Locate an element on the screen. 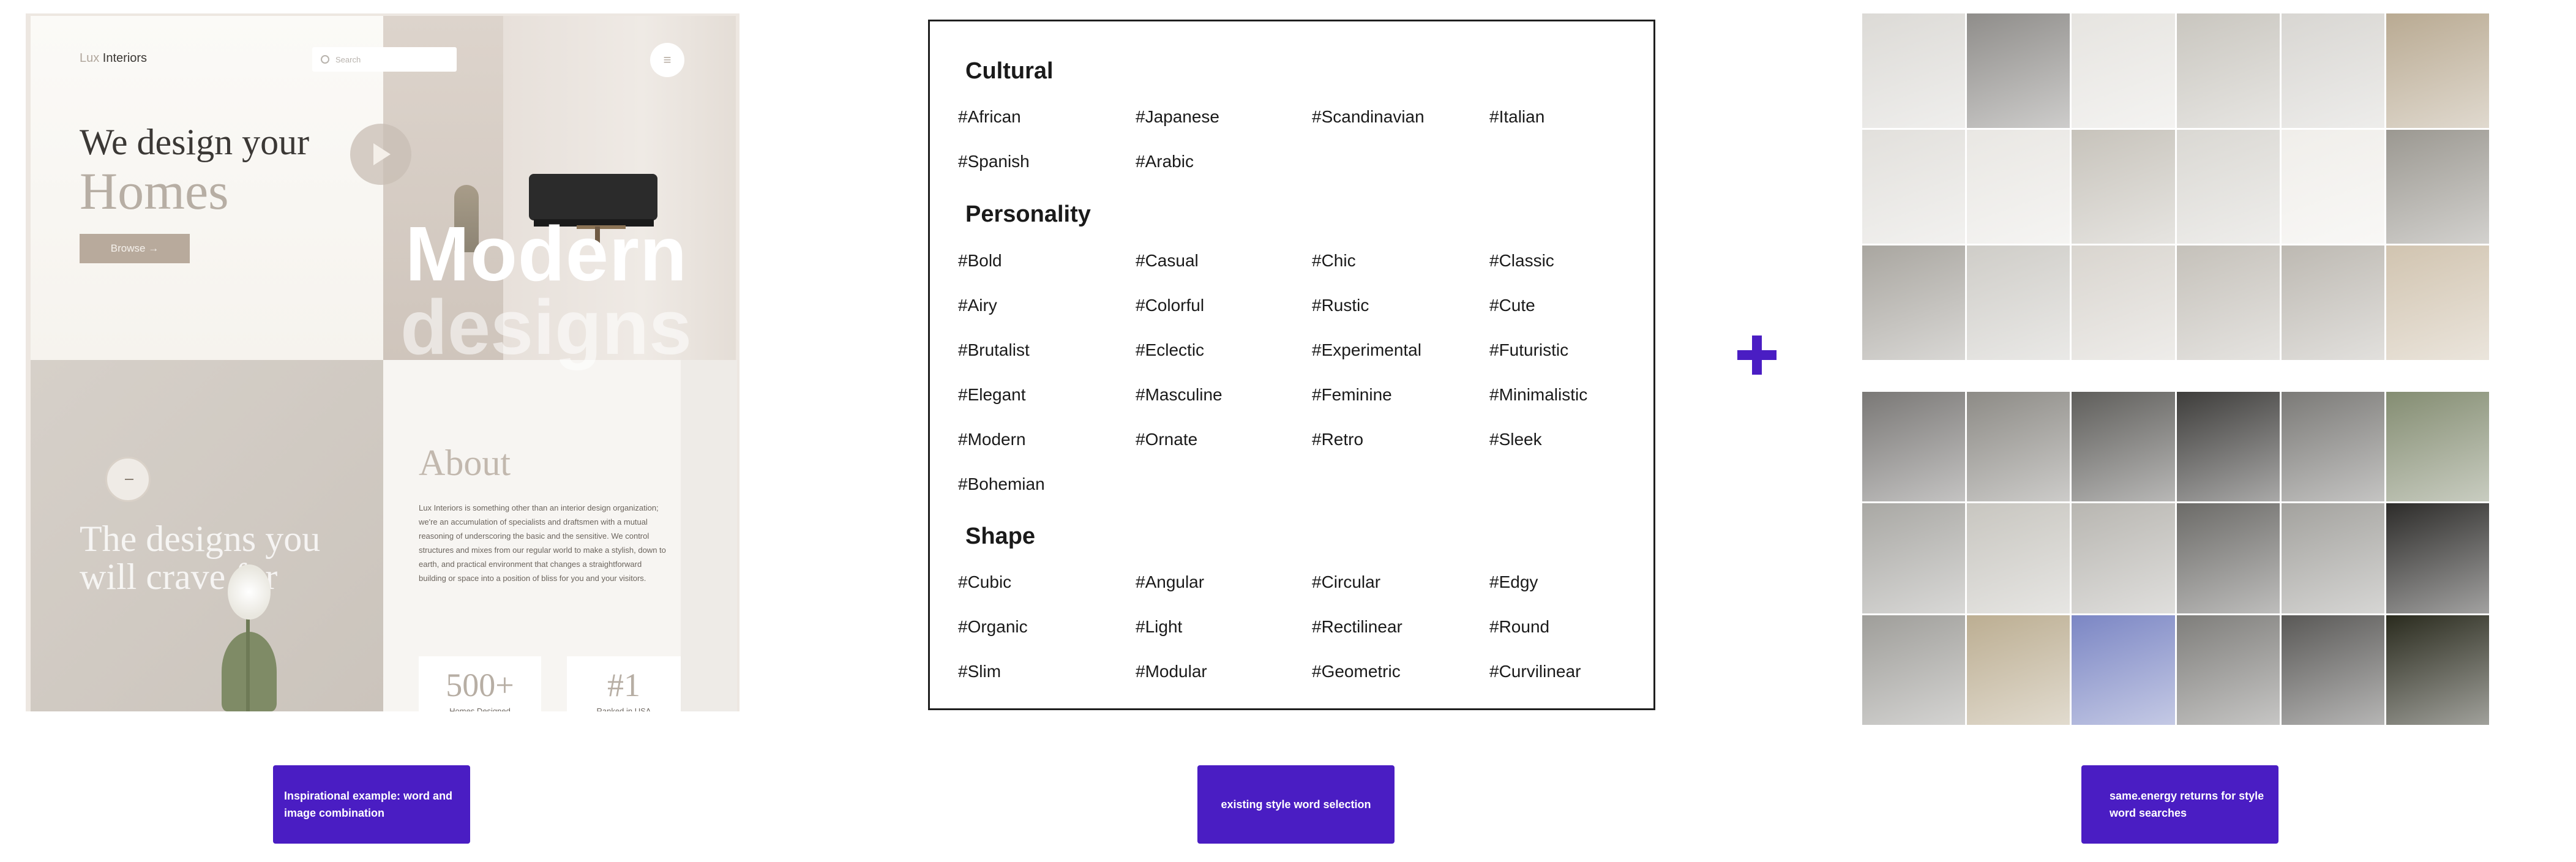  menu-icon: ≡ is located at coordinates (667, 60).